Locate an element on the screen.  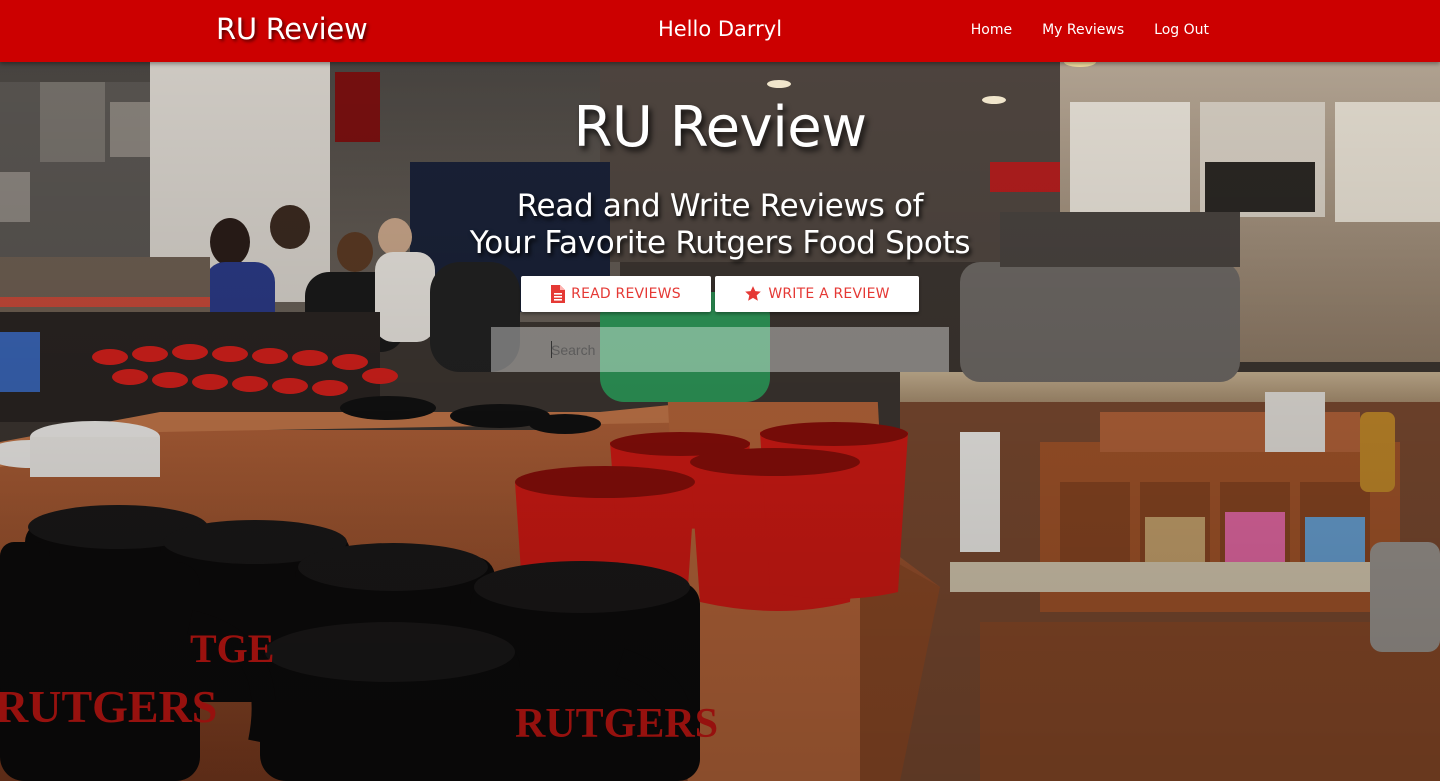
write-review-button: WRITE A REVIEW is located at coordinates (817, 294).